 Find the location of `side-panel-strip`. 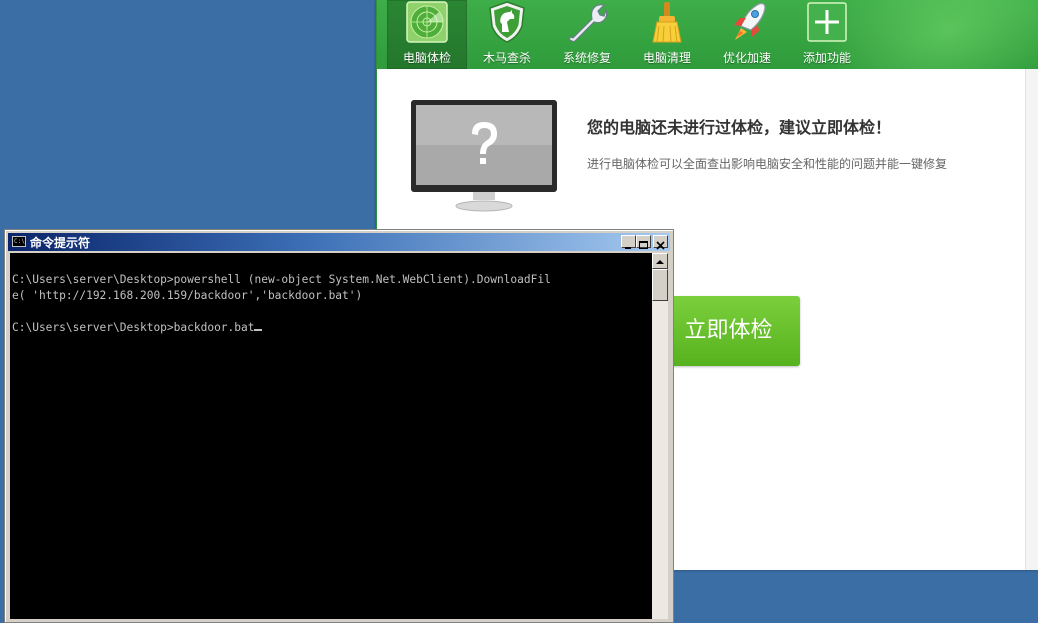

side-panel-strip is located at coordinates (1031, 319).